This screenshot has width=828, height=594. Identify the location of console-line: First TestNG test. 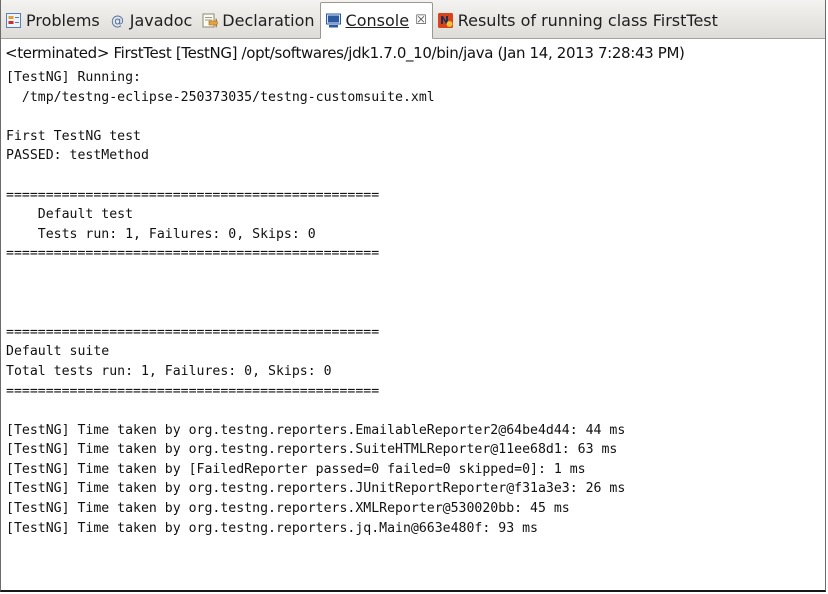
(73, 136).